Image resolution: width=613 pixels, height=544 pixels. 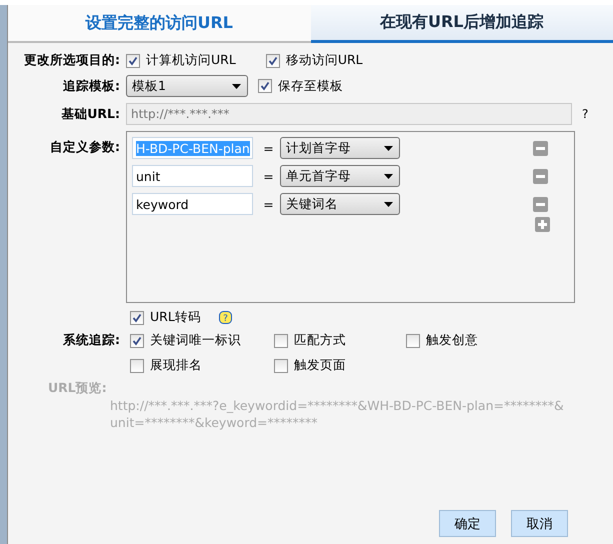 I want to click on param-value-dropdown: 关键词名, so click(x=340, y=204).